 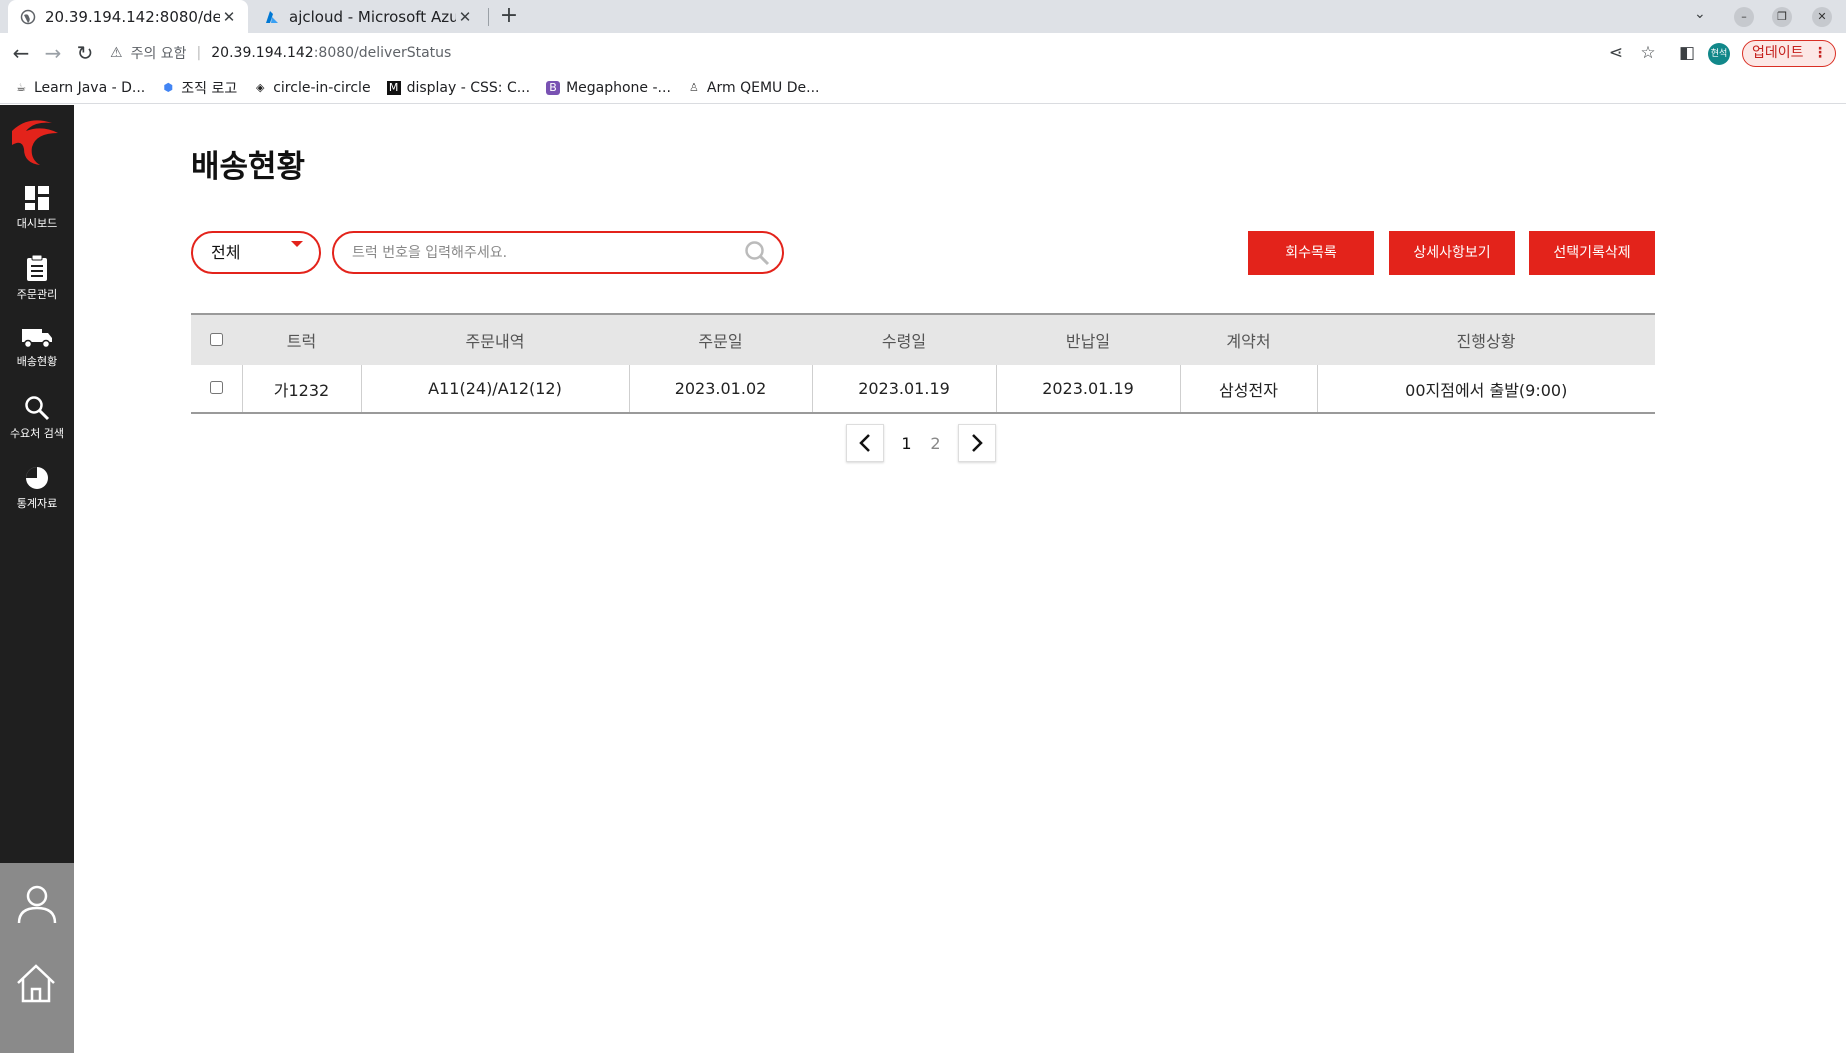 What do you see at coordinates (393, 88) in the screenshot?
I see `mdn-icon: M` at bounding box center [393, 88].